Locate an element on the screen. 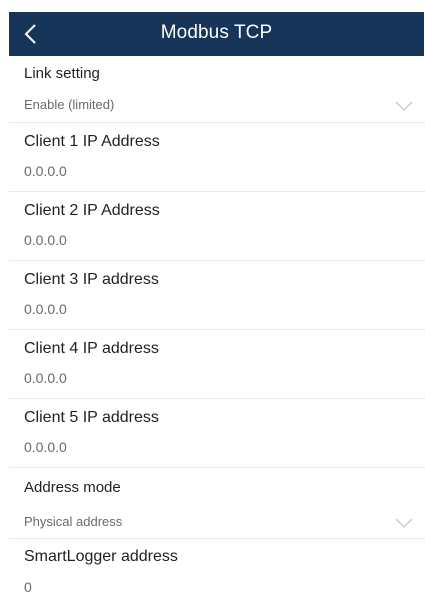  header-bar: Modbus TCP is located at coordinates (216, 34).